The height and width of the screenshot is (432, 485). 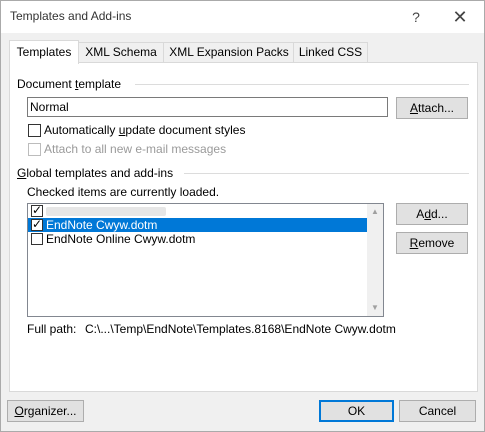 What do you see at coordinates (416, 17) in the screenshot?
I see `help-icon: ?` at bounding box center [416, 17].